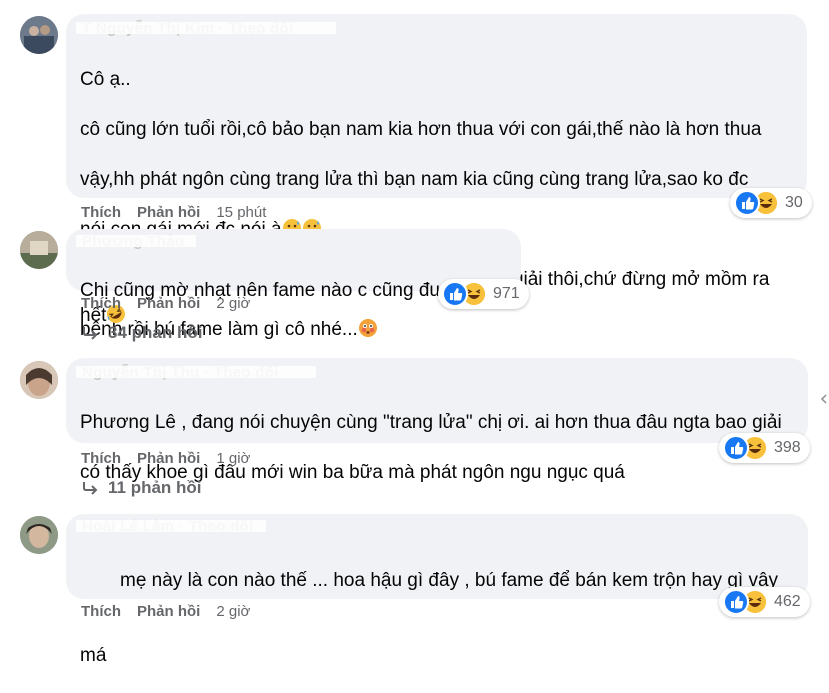 This screenshot has height=693, width=829. I want to click on comment-actions: Thích Phản hồi 15 phút, so click(173, 212).